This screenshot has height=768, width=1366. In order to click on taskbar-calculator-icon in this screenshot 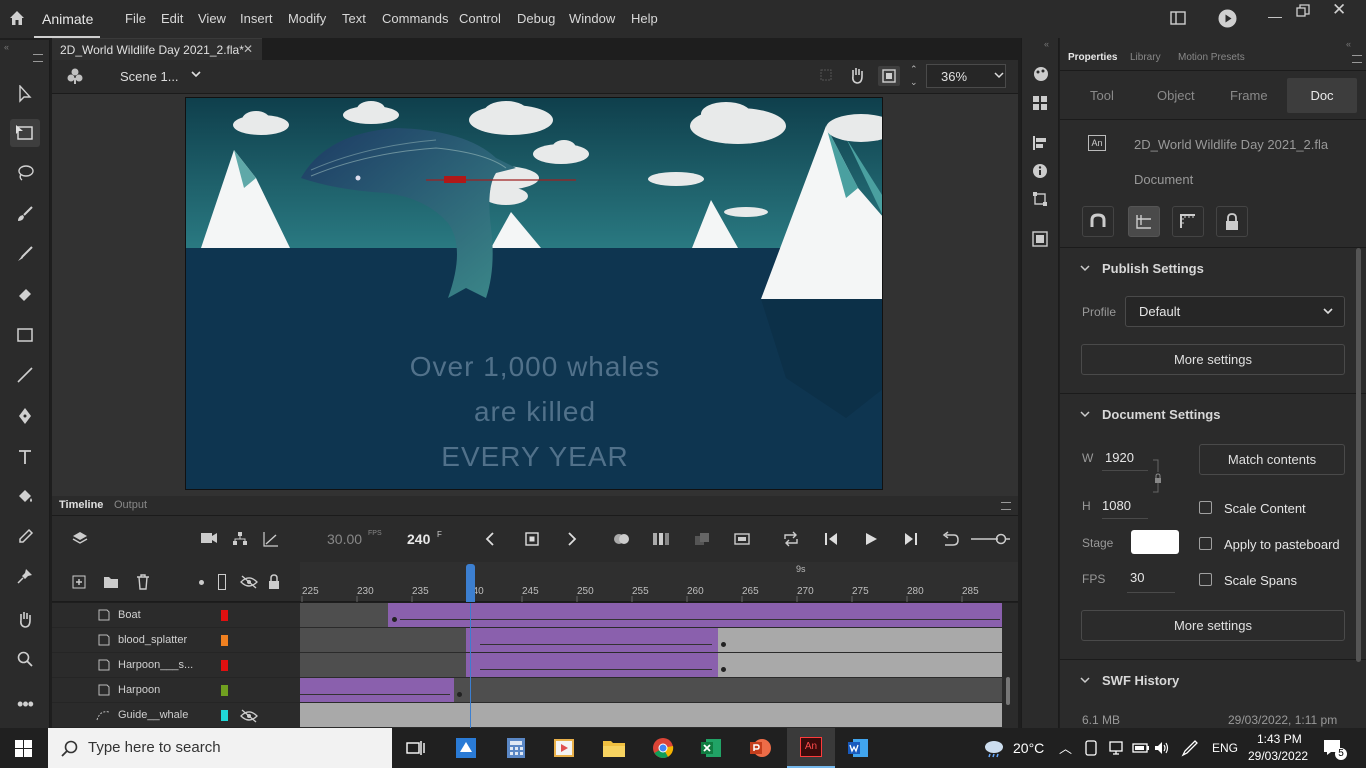, I will do `click(516, 748)`.